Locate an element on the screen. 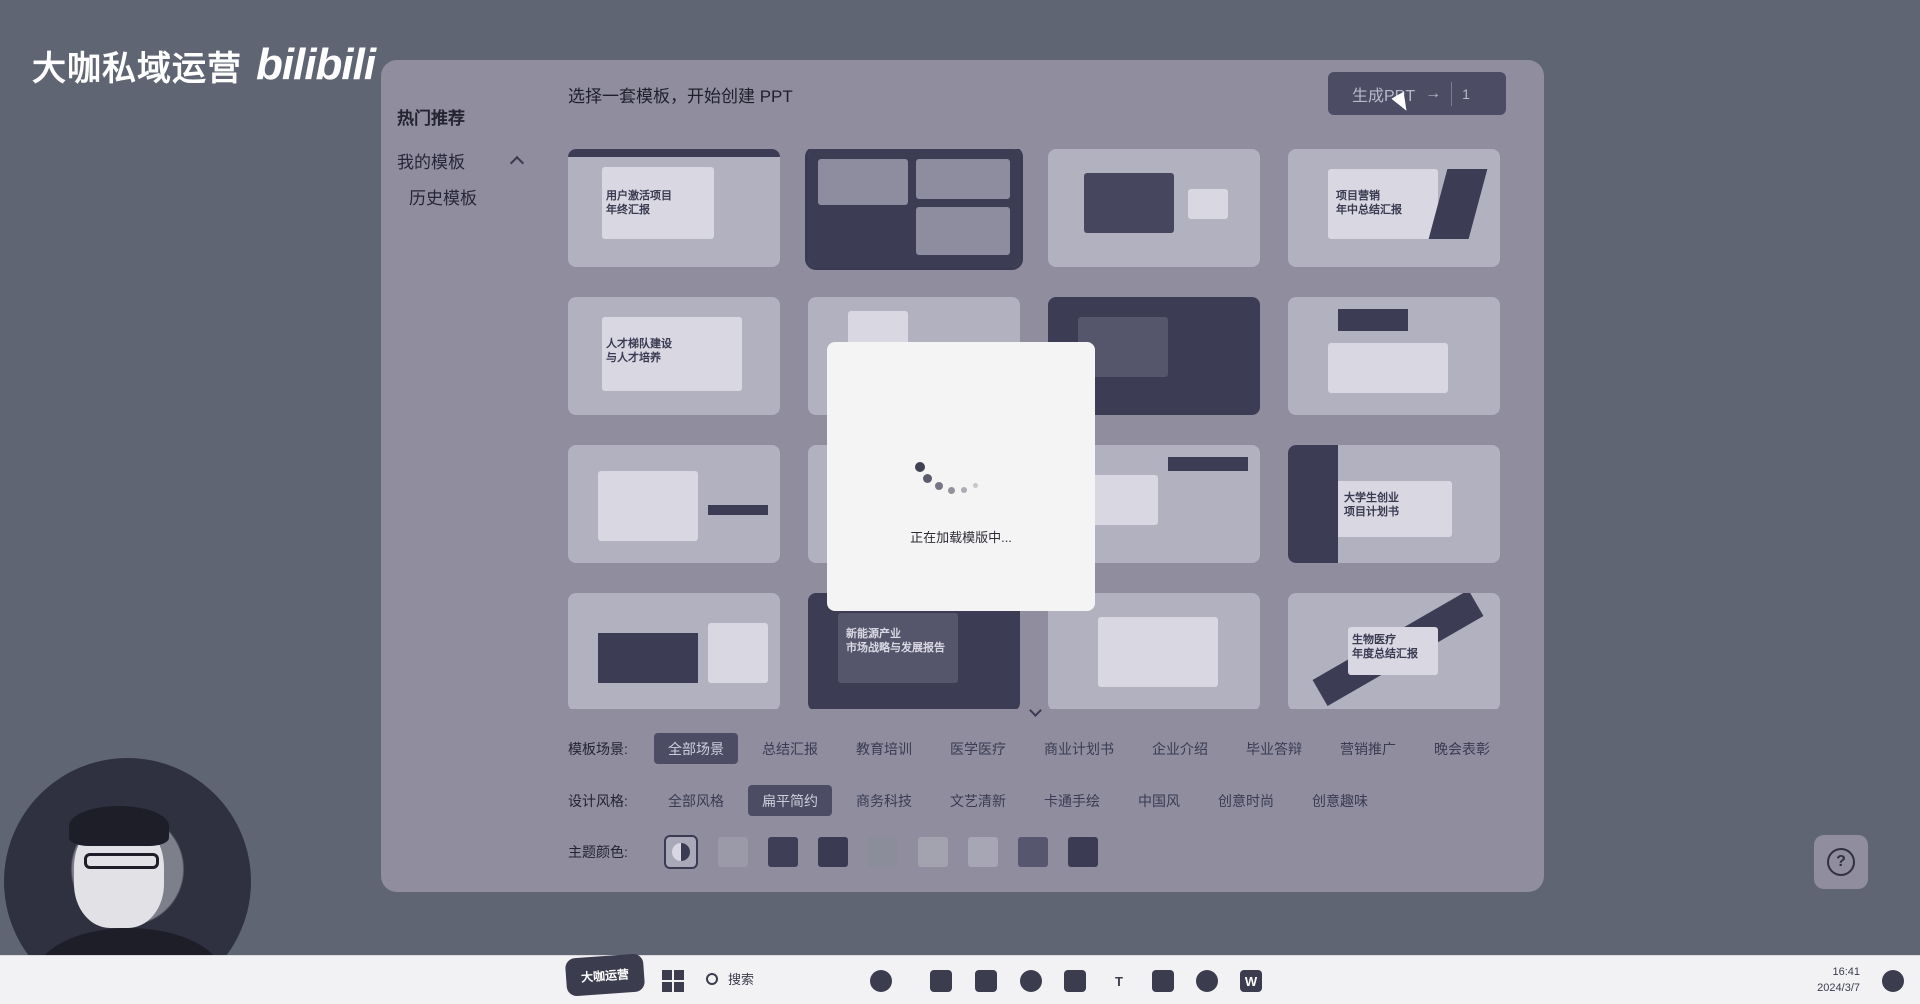 The width and height of the screenshot is (1920, 1004). palette-icon is located at coordinates (681, 852).